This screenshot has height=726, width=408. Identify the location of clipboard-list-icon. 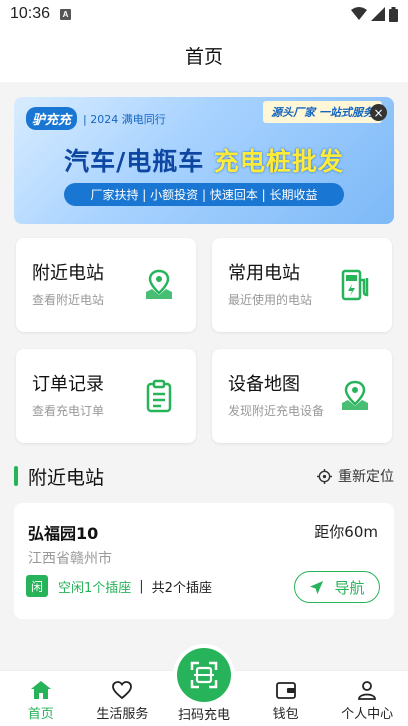
(159, 396).